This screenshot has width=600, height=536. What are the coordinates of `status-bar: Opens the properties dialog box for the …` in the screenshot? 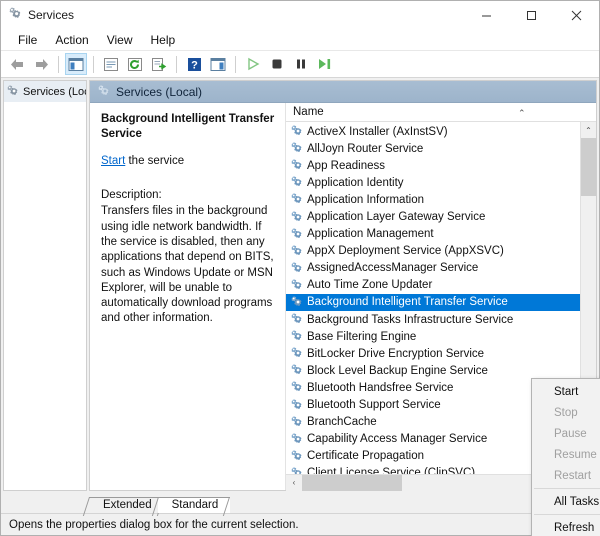 It's located at (300, 524).